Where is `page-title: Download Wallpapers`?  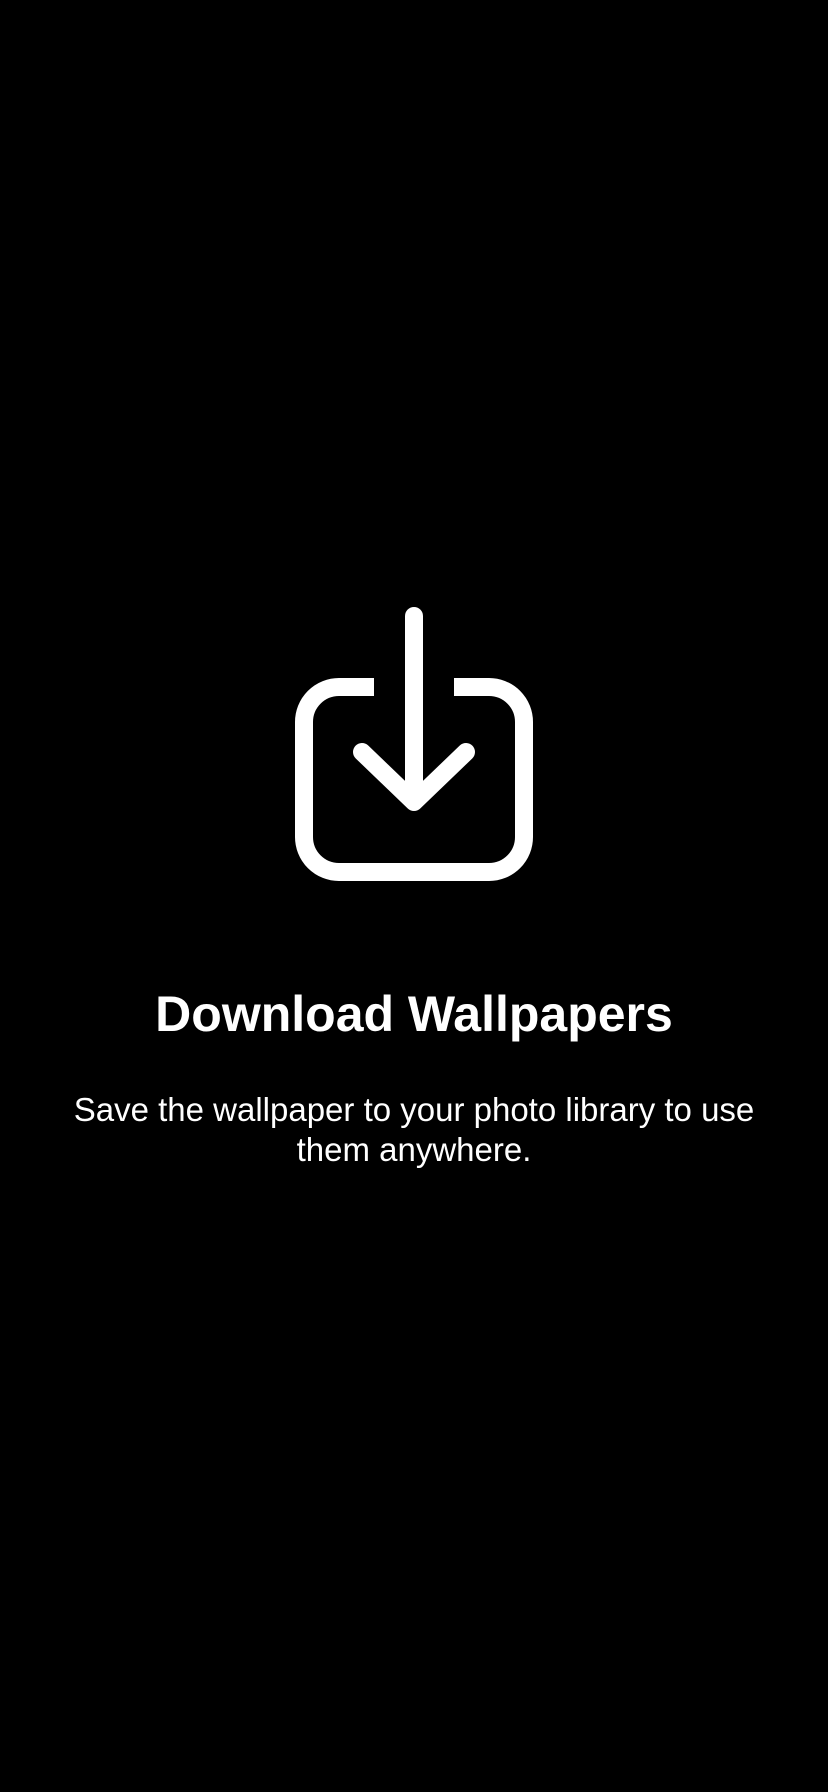
page-title: Download Wallpapers is located at coordinates (414, 1014).